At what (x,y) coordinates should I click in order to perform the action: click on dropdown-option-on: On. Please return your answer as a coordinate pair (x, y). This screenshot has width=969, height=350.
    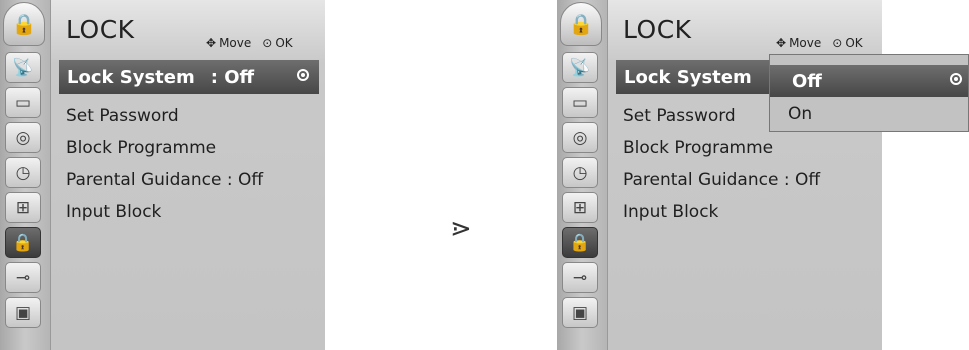
    Looking at the image, I should click on (800, 114).